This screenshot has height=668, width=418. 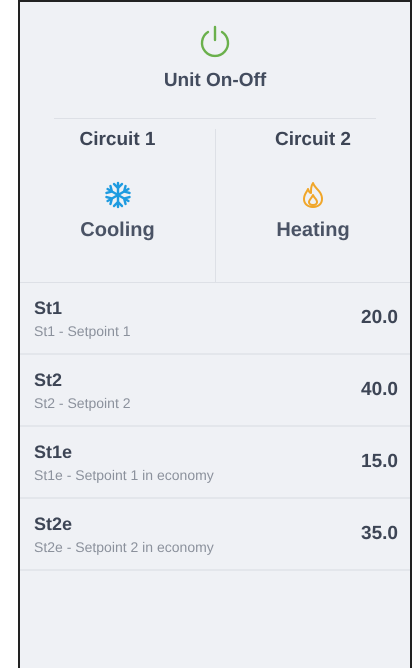 What do you see at coordinates (118, 195) in the screenshot?
I see `snowflake-icon` at bounding box center [118, 195].